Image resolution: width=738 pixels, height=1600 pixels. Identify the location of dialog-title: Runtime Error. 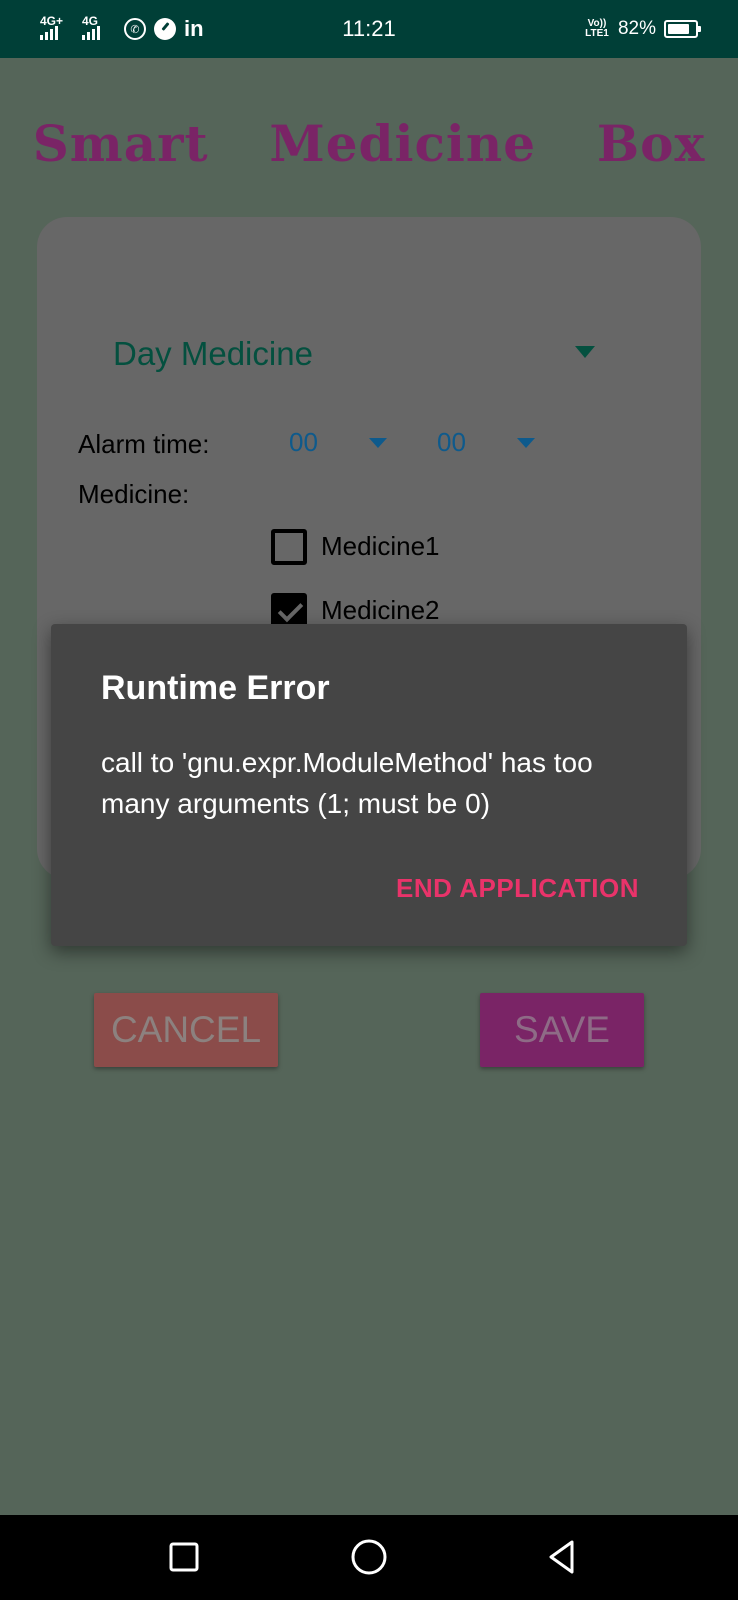
(215, 688).